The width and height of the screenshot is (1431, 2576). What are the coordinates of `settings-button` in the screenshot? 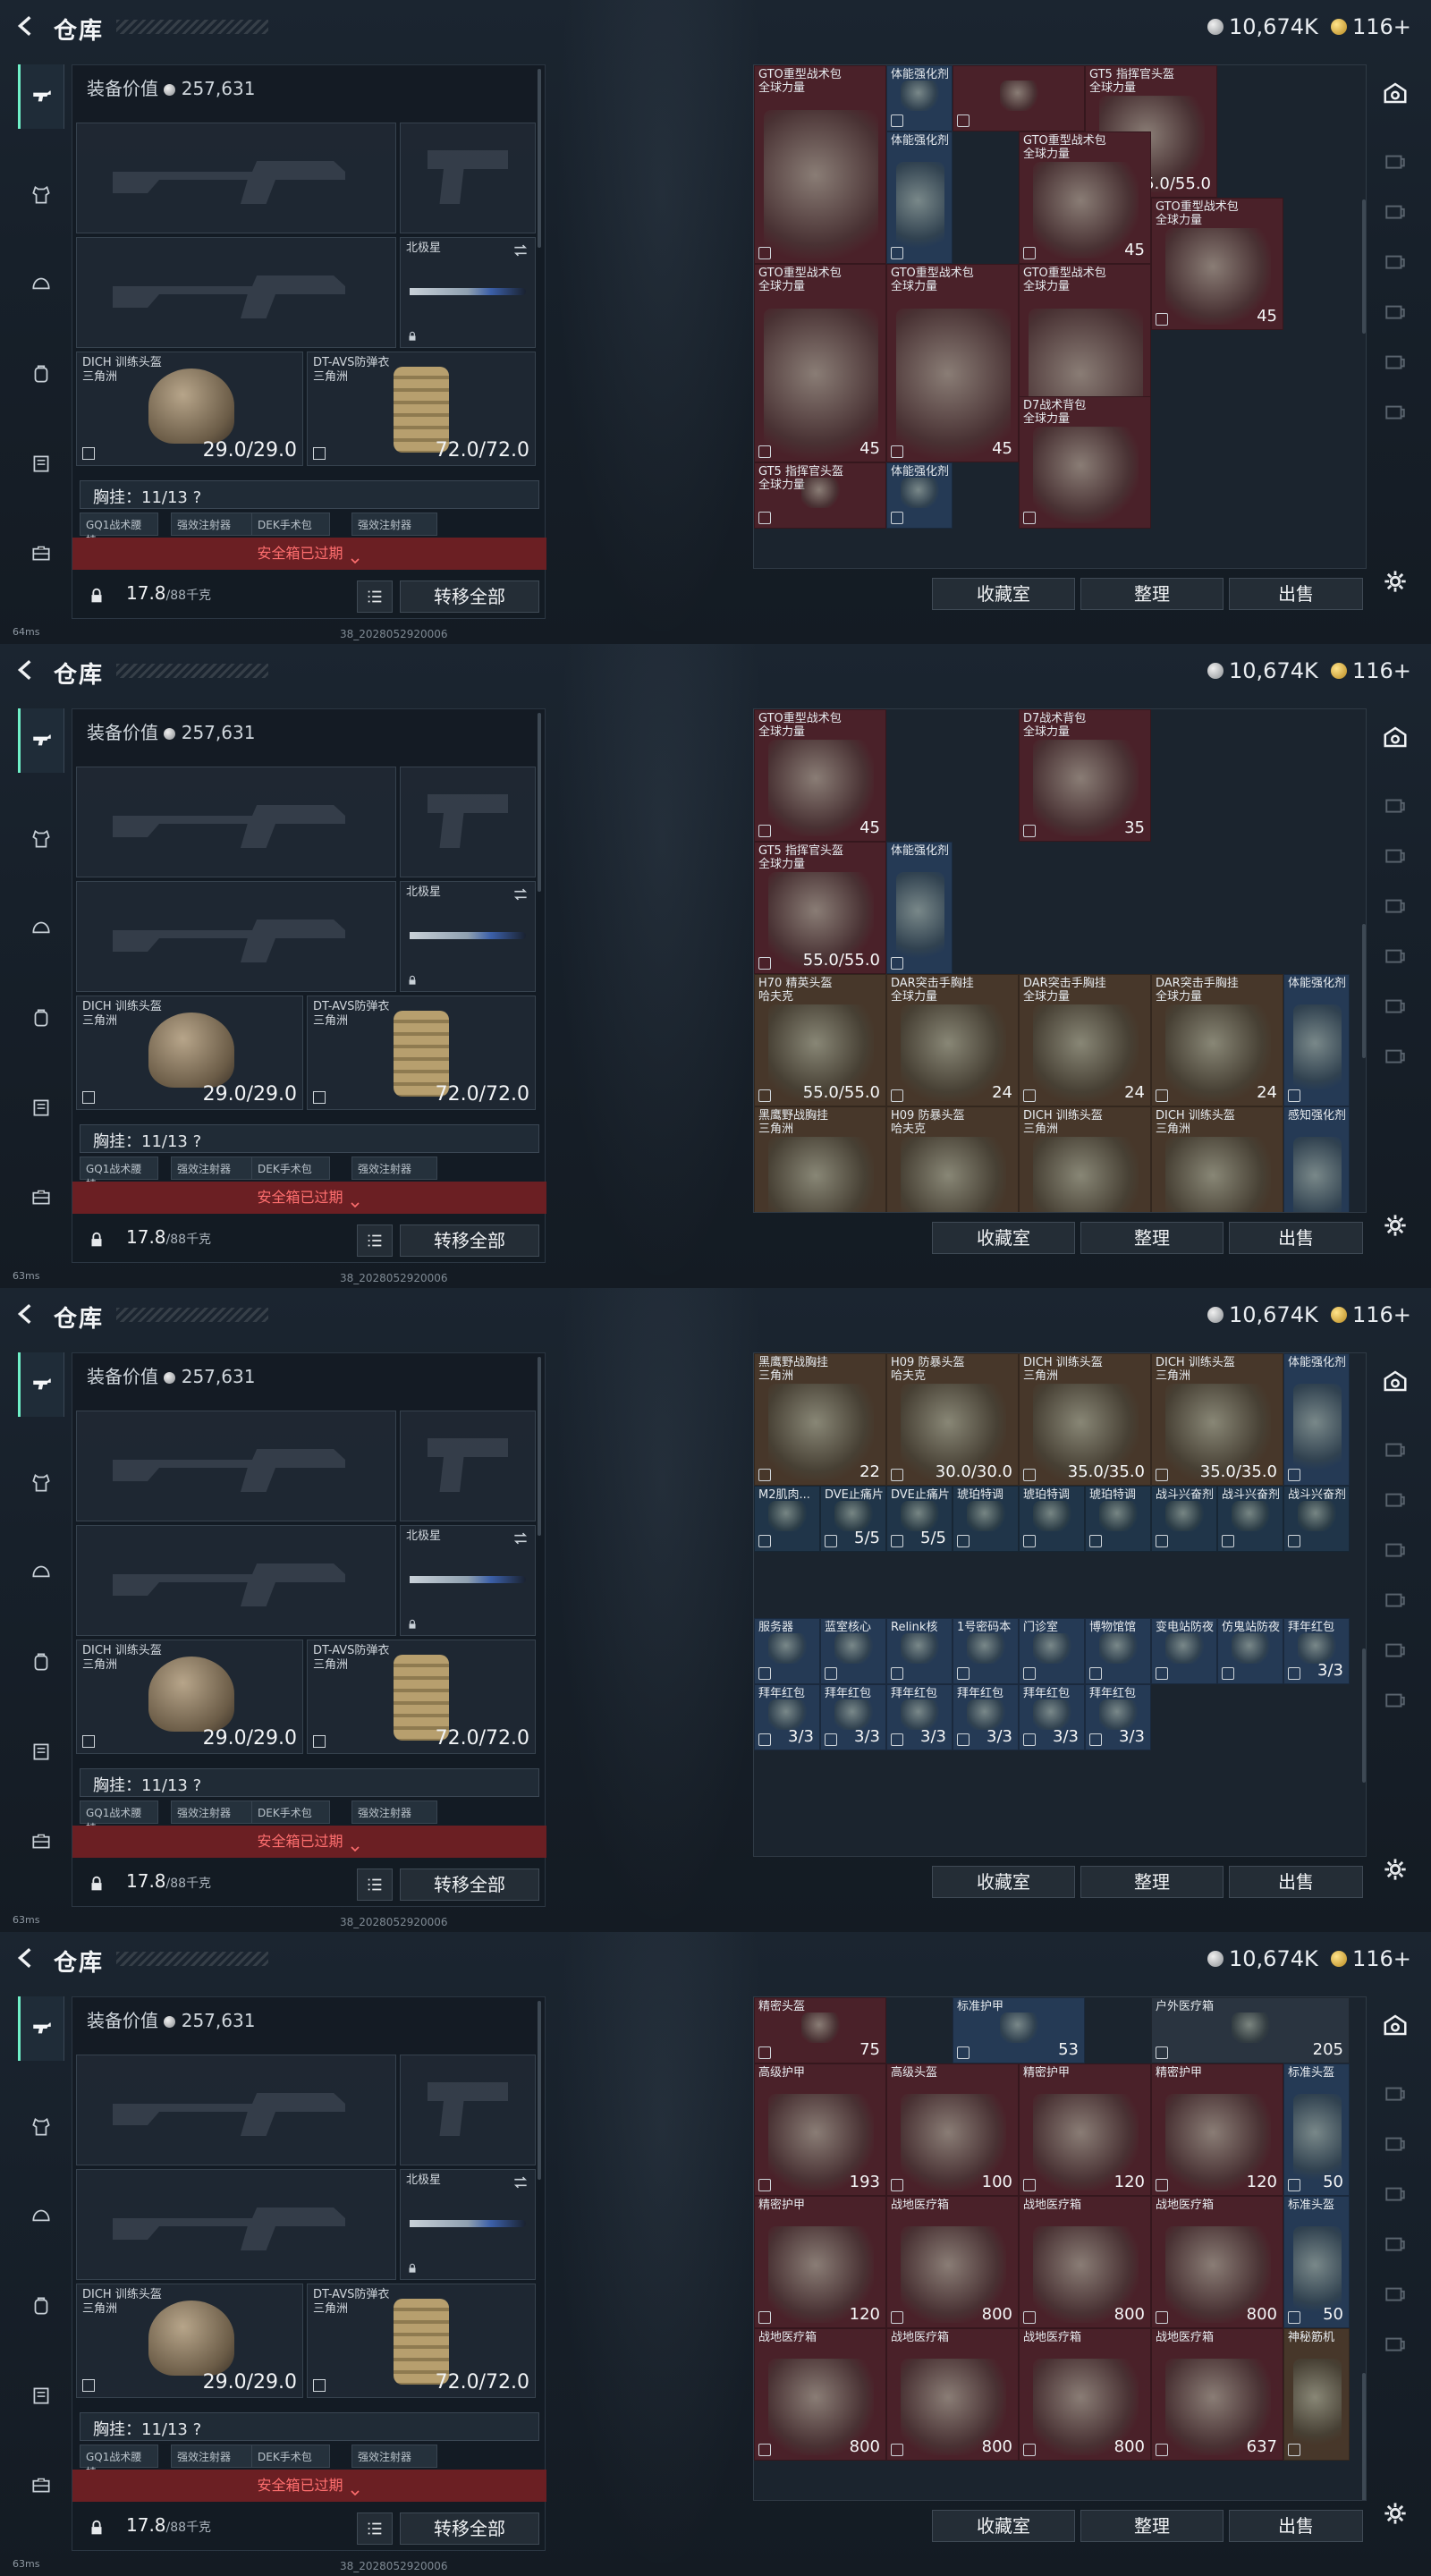 It's located at (1395, 581).